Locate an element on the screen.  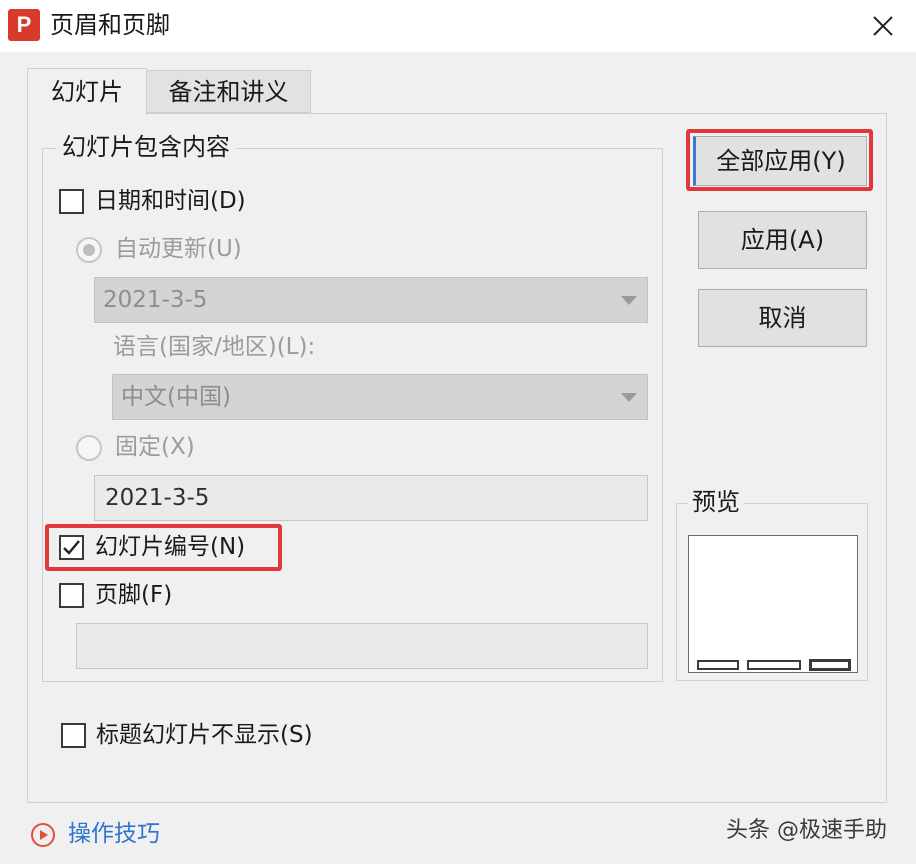
fixed-date-input: 2021-3-5 is located at coordinates (371, 498).